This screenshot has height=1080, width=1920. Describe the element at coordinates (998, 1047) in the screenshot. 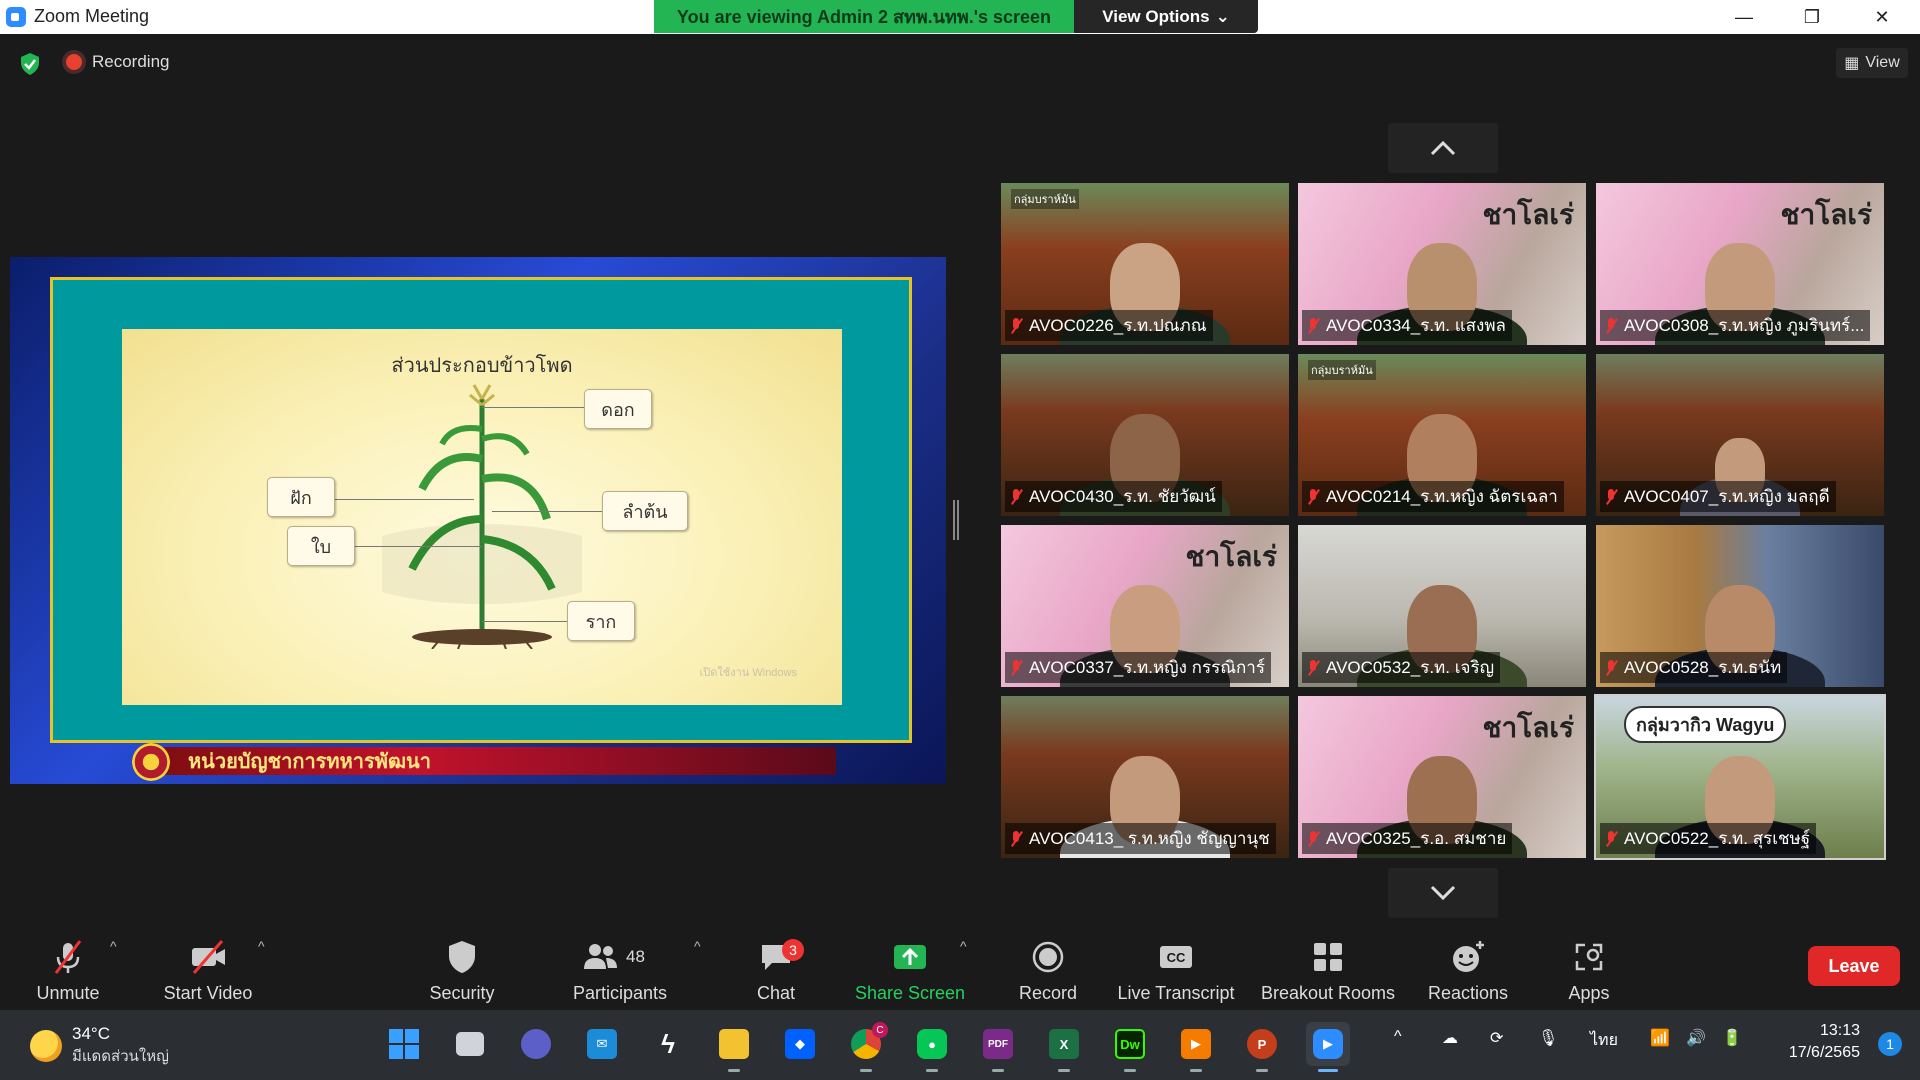

I see `pdf-app-button: PDF` at that location.